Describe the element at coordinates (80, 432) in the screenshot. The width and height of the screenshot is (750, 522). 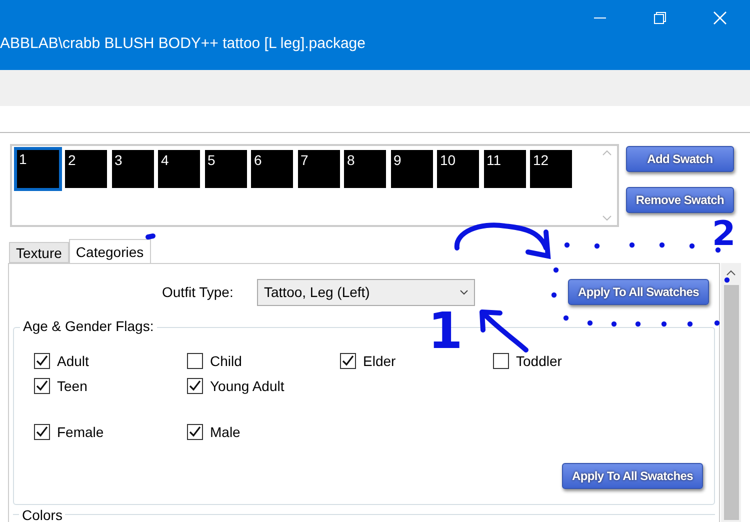
I see `checkbox-label: Female` at that location.